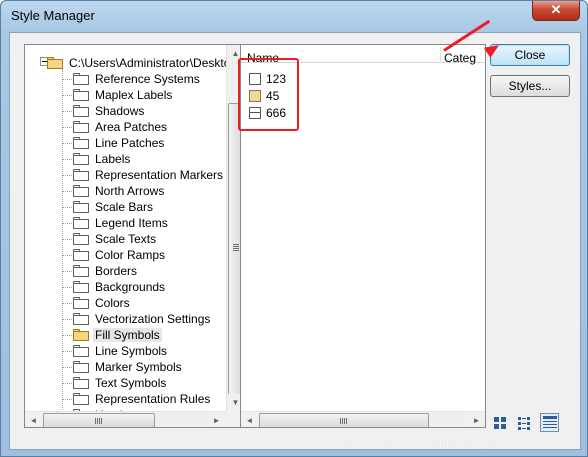 Image resolution: width=588 pixels, height=457 pixels. I want to click on details-view-icon, so click(549, 422).